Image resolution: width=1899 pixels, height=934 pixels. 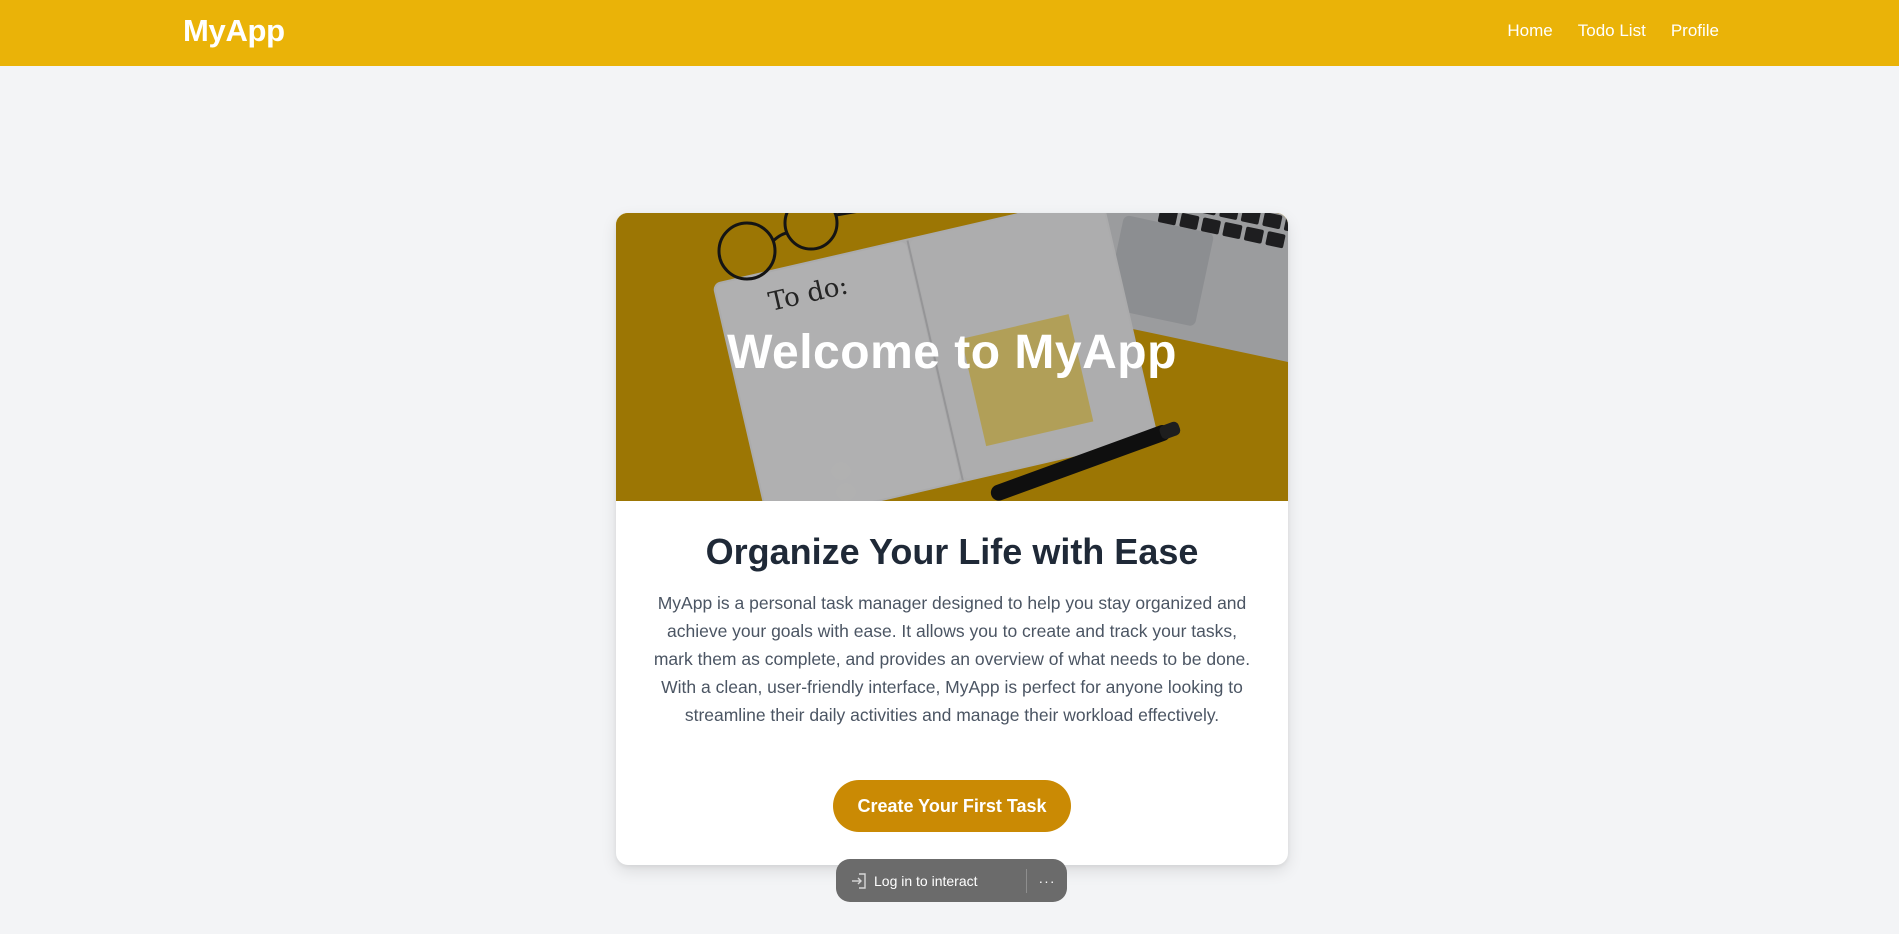 I want to click on top-navbar: MyApp Home Todo List Profile, so click(x=949, y=33).